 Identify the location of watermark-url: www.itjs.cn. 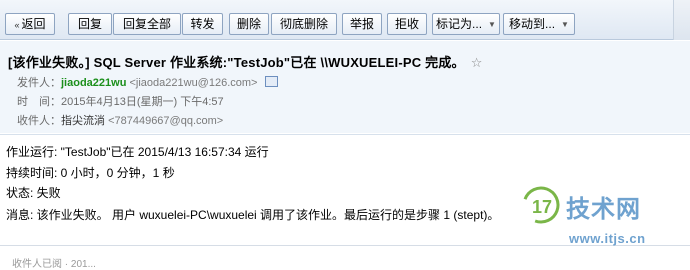
(607, 238).